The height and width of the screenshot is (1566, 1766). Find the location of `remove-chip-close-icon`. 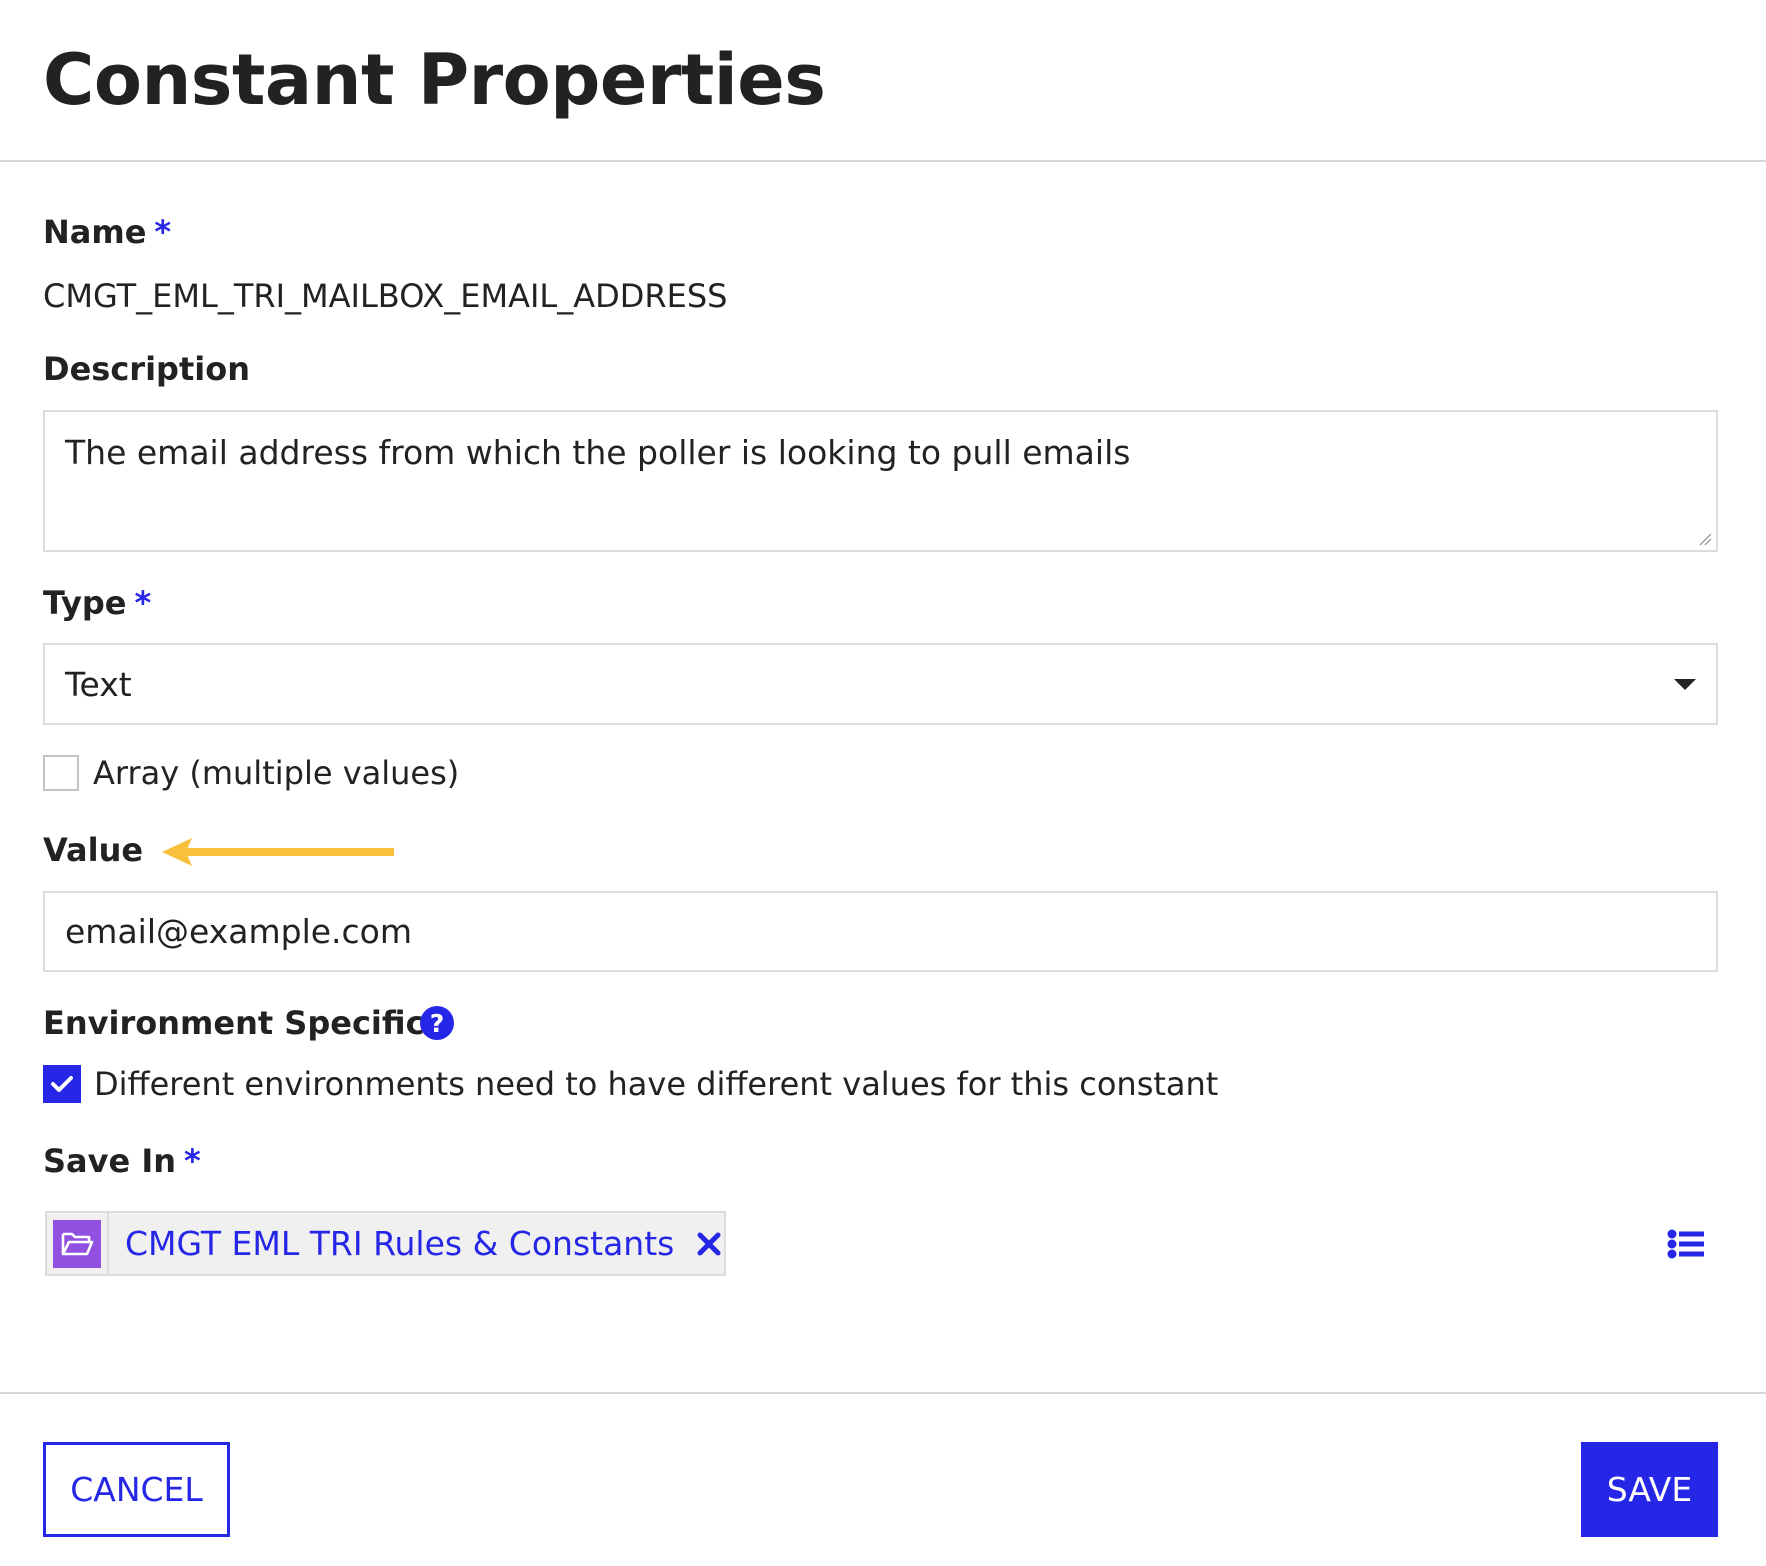

remove-chip-close-icon is located at coordinates (709, 1244).